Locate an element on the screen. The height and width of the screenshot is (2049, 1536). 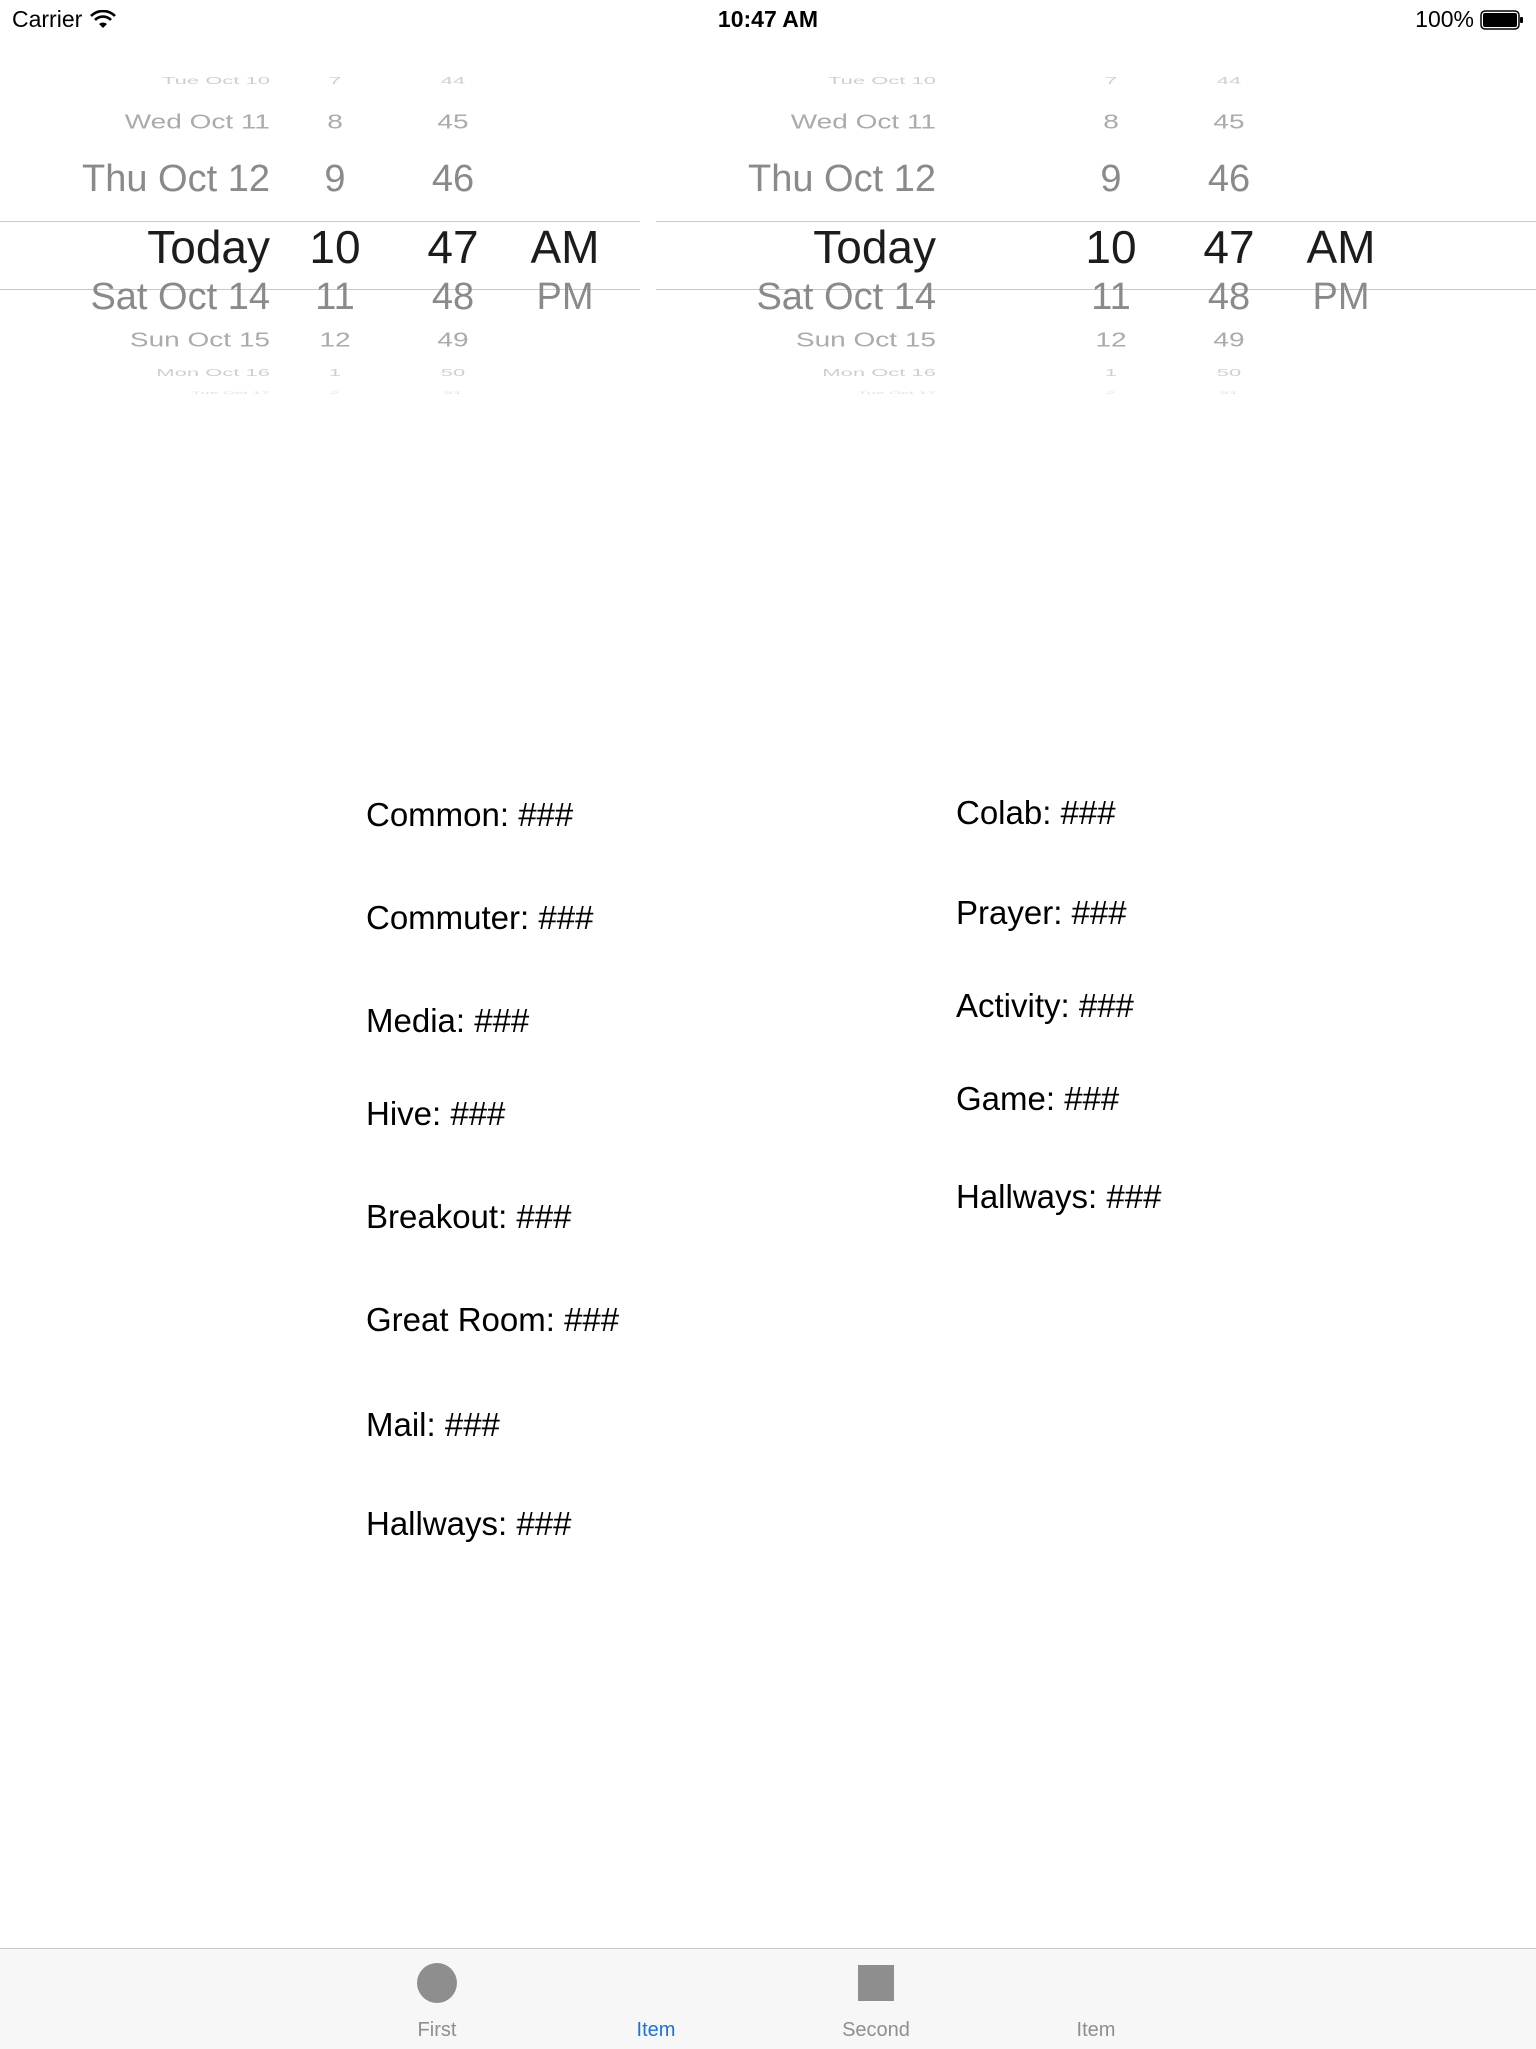
label-common: Common: ### is located at coordinates (470, 814).